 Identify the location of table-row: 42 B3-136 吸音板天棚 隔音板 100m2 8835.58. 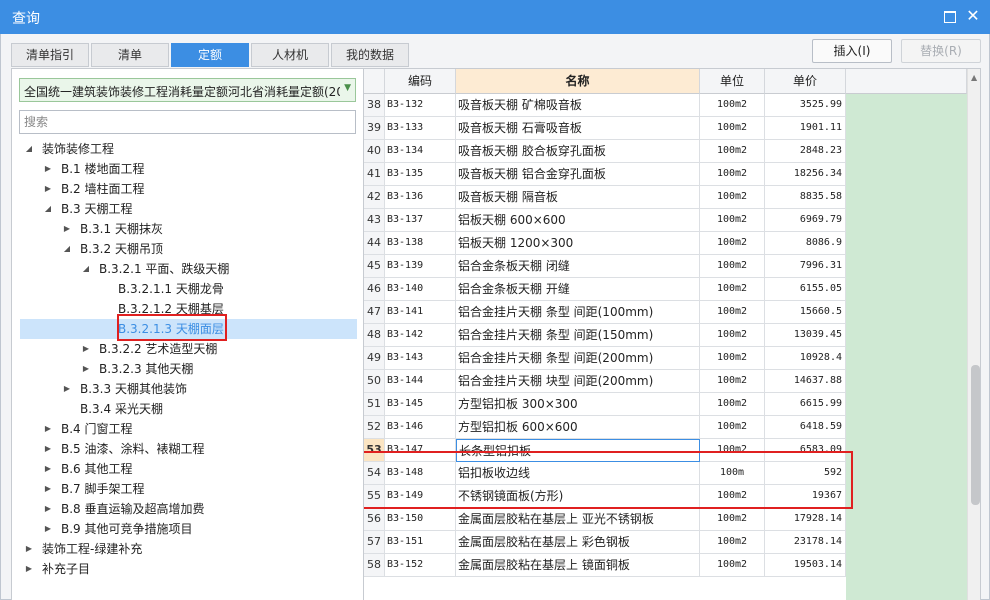
(605, 197).